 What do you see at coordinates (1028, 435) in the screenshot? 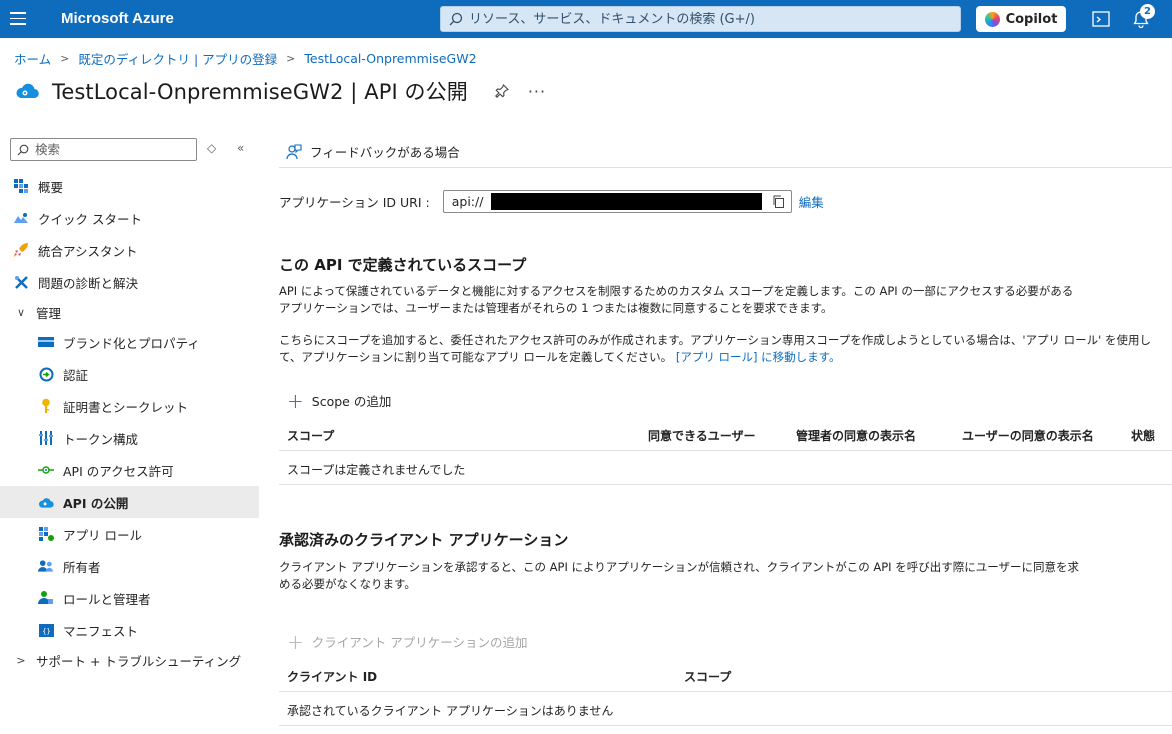
I see `column-header: ユーザーの同意の表示名` at bounding box center [1028, 435].